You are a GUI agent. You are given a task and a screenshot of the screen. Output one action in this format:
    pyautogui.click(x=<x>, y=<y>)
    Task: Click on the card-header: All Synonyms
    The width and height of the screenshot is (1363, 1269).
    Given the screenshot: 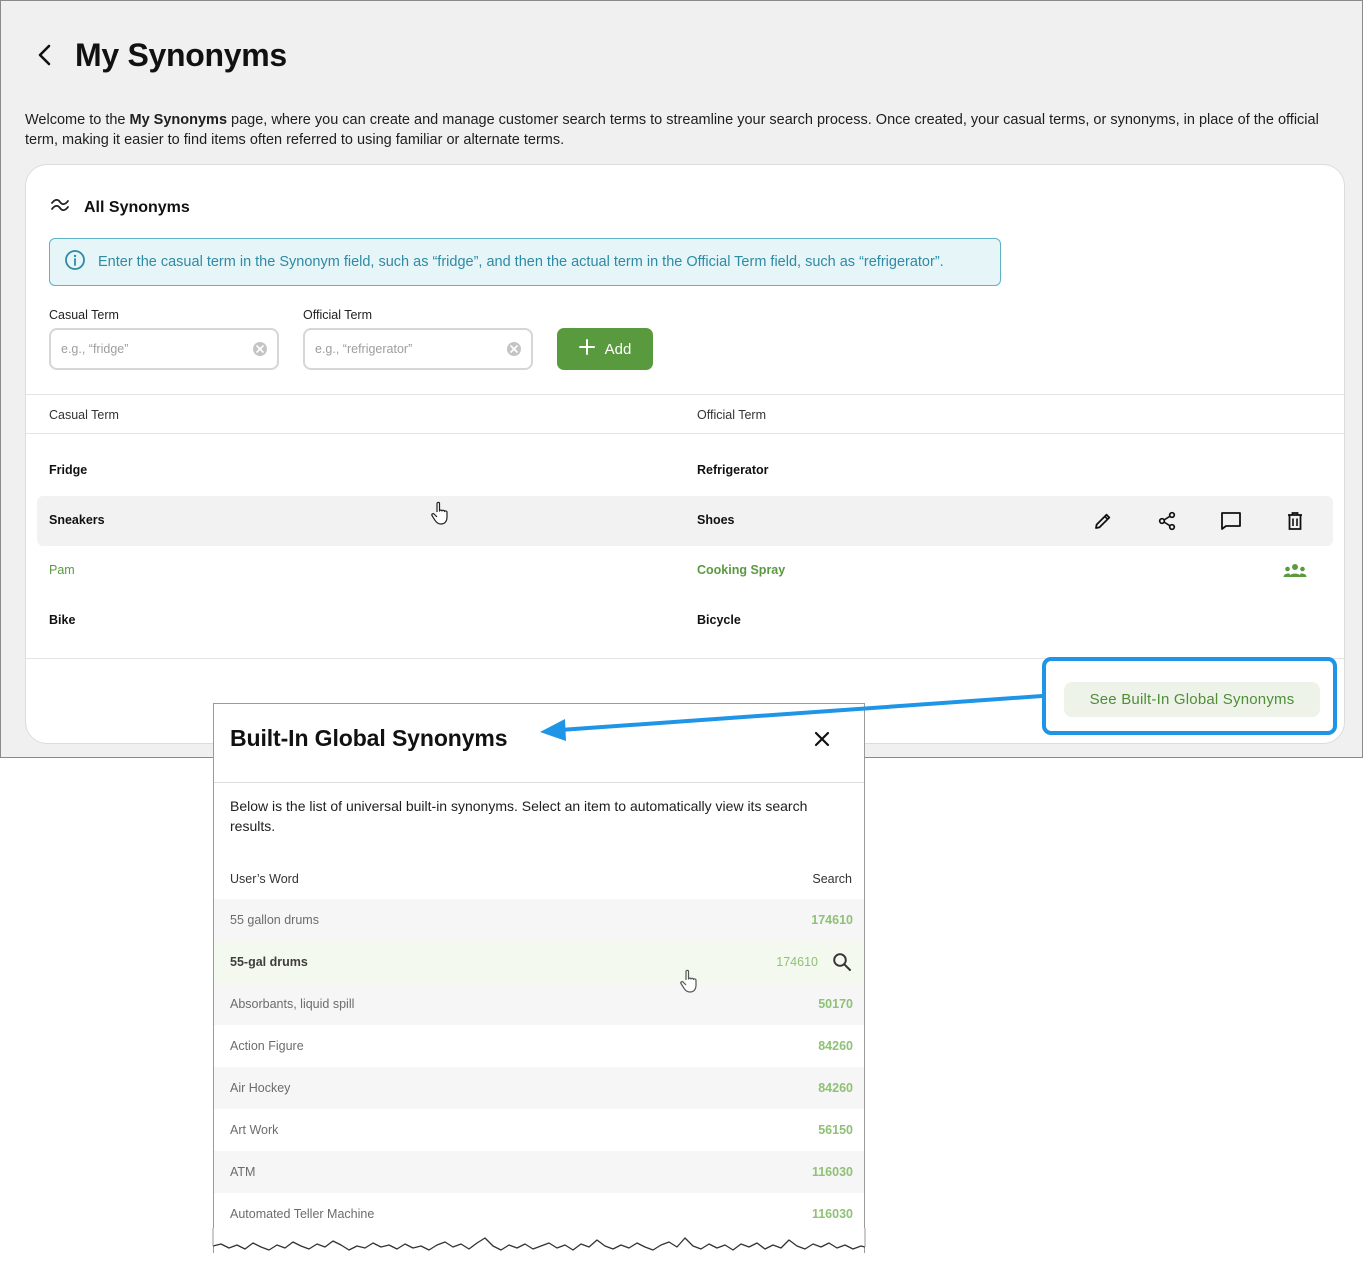 What is the action you would take?
    pyautogui.click(x=120, y=207)
    